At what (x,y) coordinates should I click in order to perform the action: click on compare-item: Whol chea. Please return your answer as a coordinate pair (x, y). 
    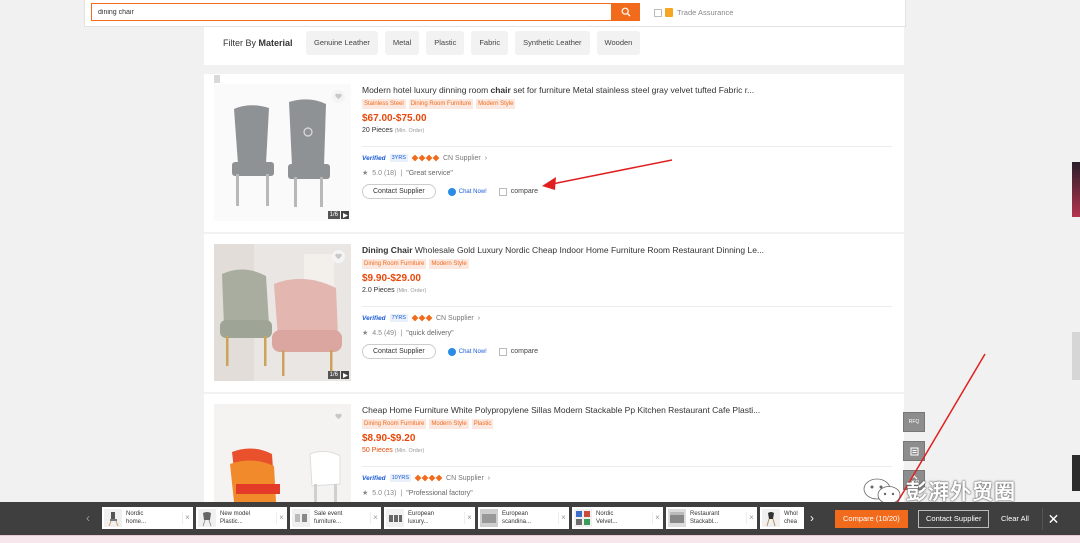
    Looking at the image, I should click on (782, 518).